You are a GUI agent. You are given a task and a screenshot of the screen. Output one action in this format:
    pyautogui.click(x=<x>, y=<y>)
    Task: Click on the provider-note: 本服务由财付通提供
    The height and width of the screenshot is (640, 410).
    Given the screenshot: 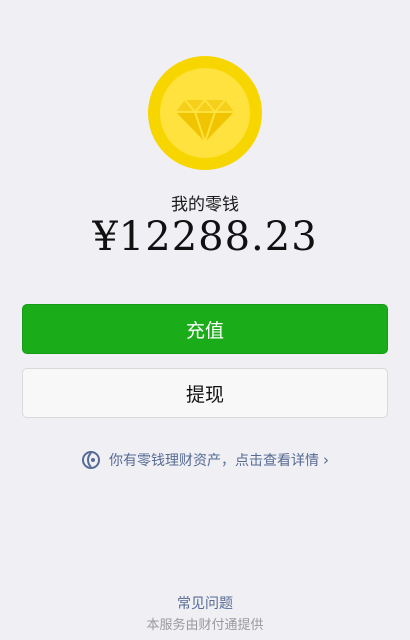 What is the action you would take?
    pyautogui.click(x=205, y=625)
    